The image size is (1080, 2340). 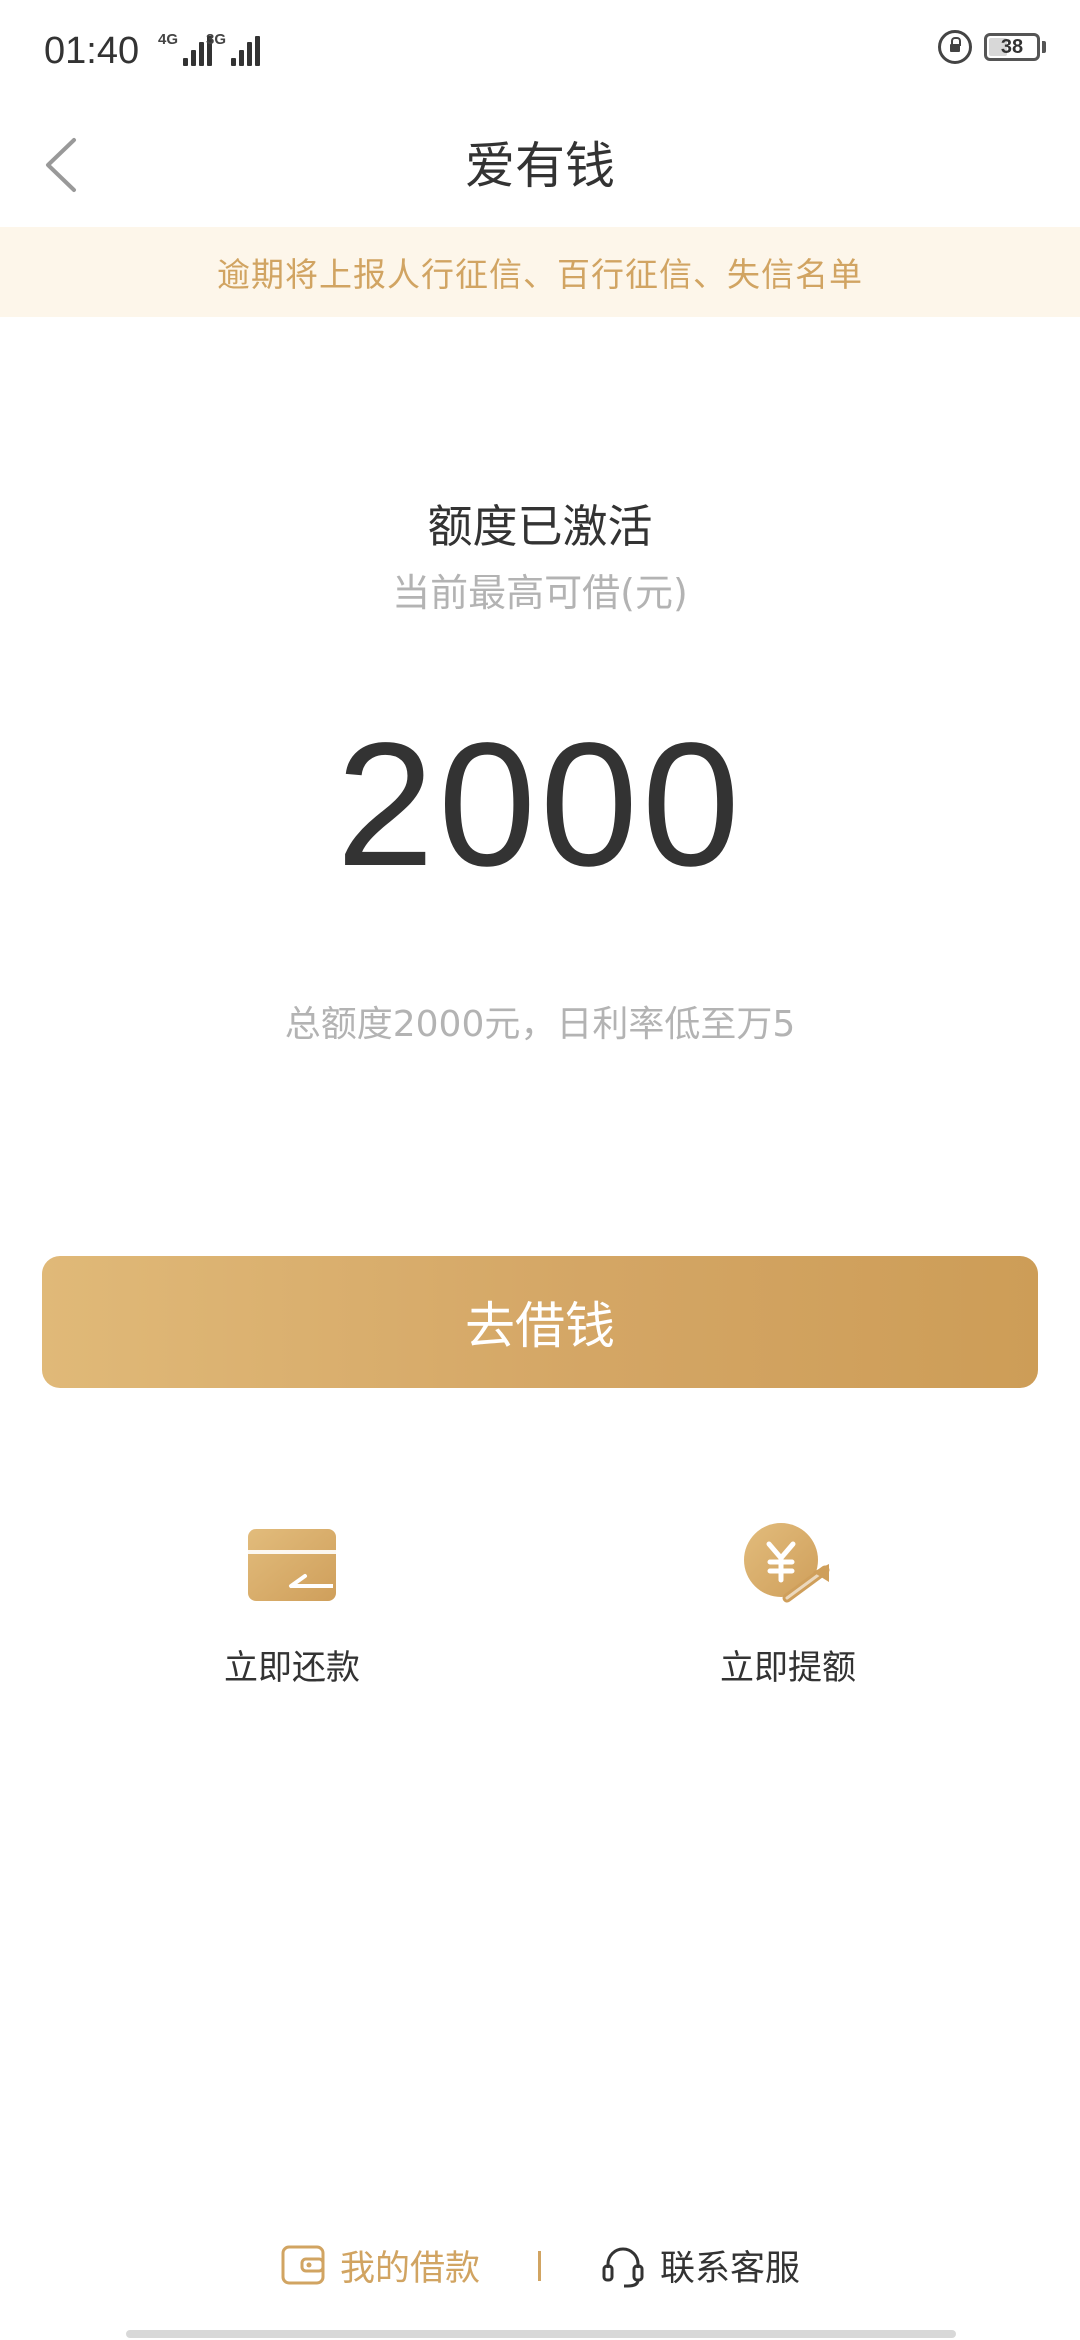 I want to click on customer-service-label: 联系客服, so click(x=730, y=2268).